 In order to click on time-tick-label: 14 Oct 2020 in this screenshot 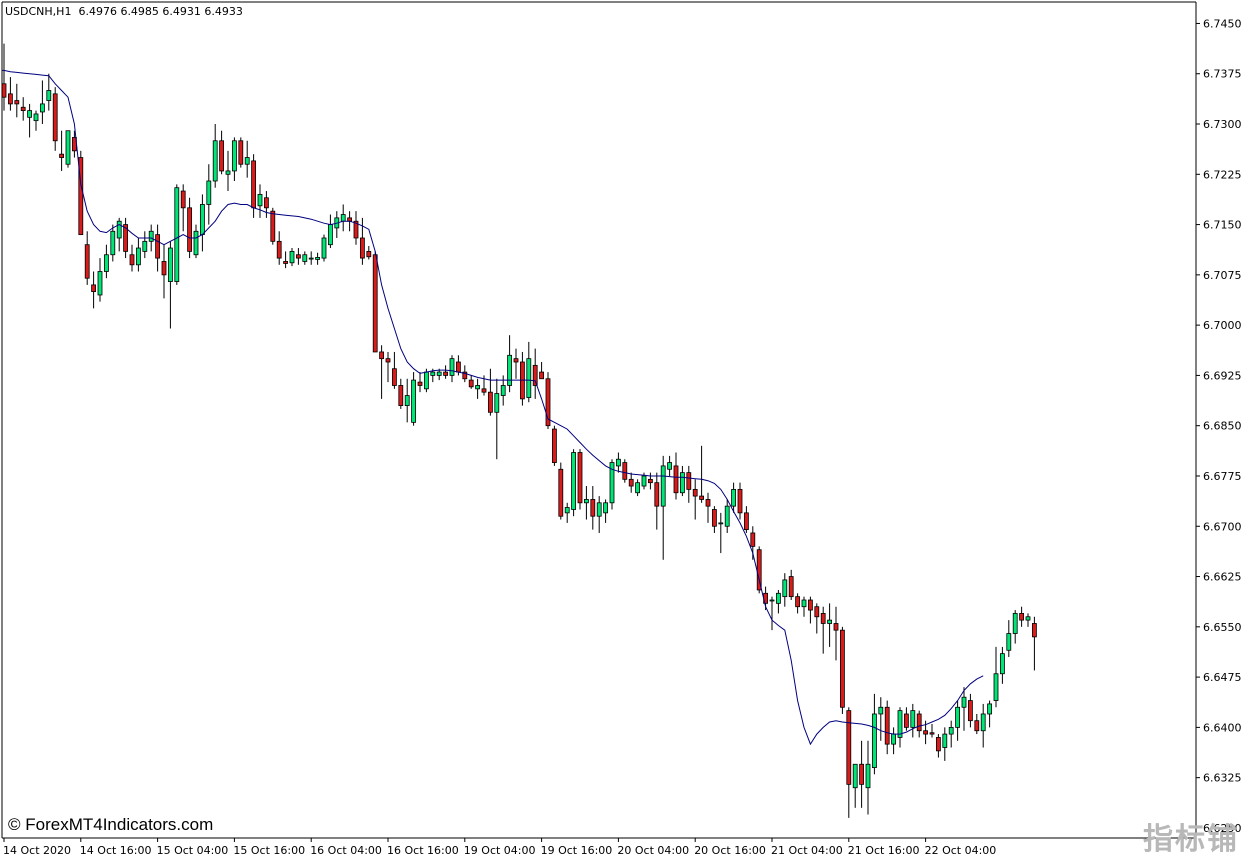, I will do `click(37, 850)`.